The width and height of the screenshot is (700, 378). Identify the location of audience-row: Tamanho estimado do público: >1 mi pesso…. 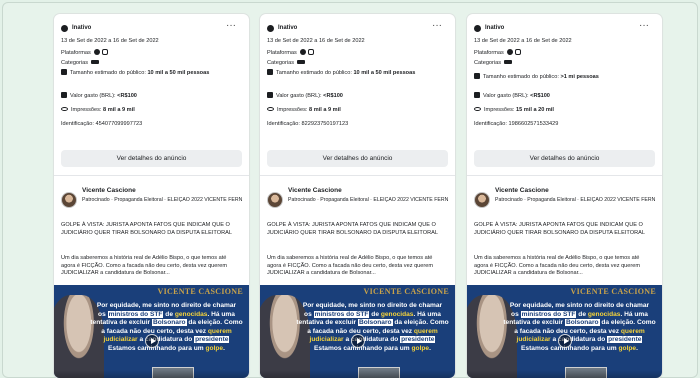
(564, 77).